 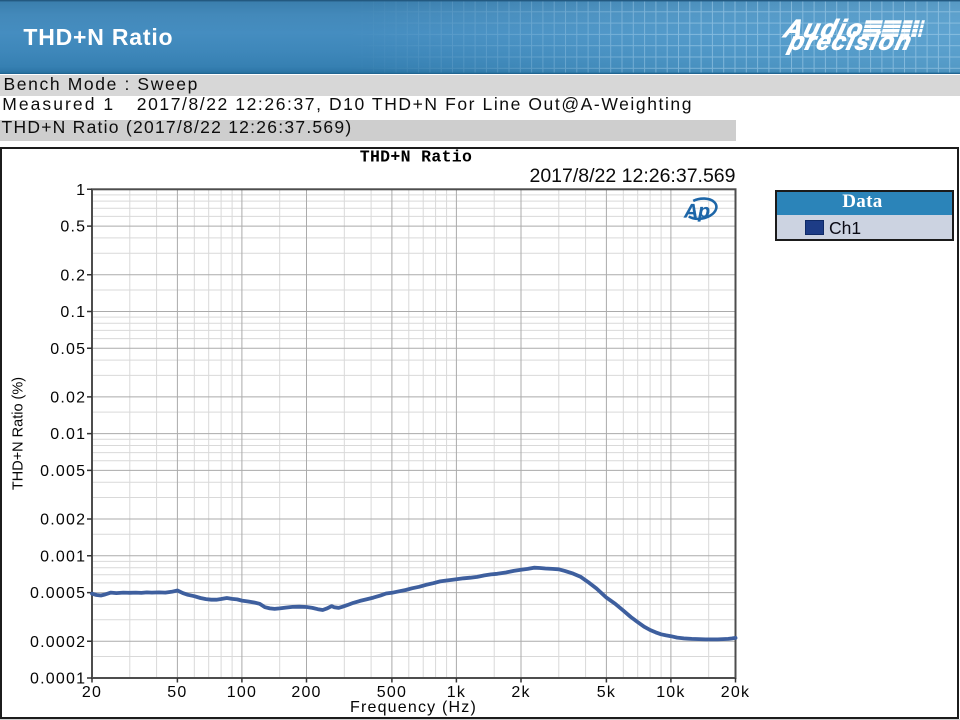 I want to click on svg-text: THD+N Ratio, so click(x=416, y=157).